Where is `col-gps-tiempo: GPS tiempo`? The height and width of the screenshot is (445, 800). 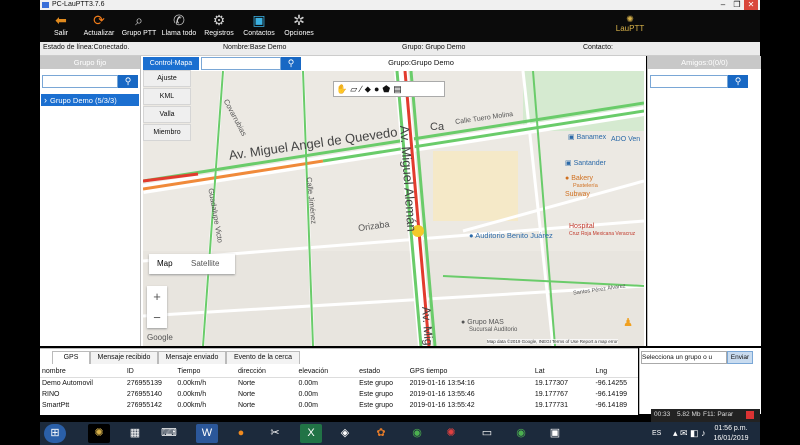
col-gps-tiempo: GPS tiempo is located at coordinates (470, 372).